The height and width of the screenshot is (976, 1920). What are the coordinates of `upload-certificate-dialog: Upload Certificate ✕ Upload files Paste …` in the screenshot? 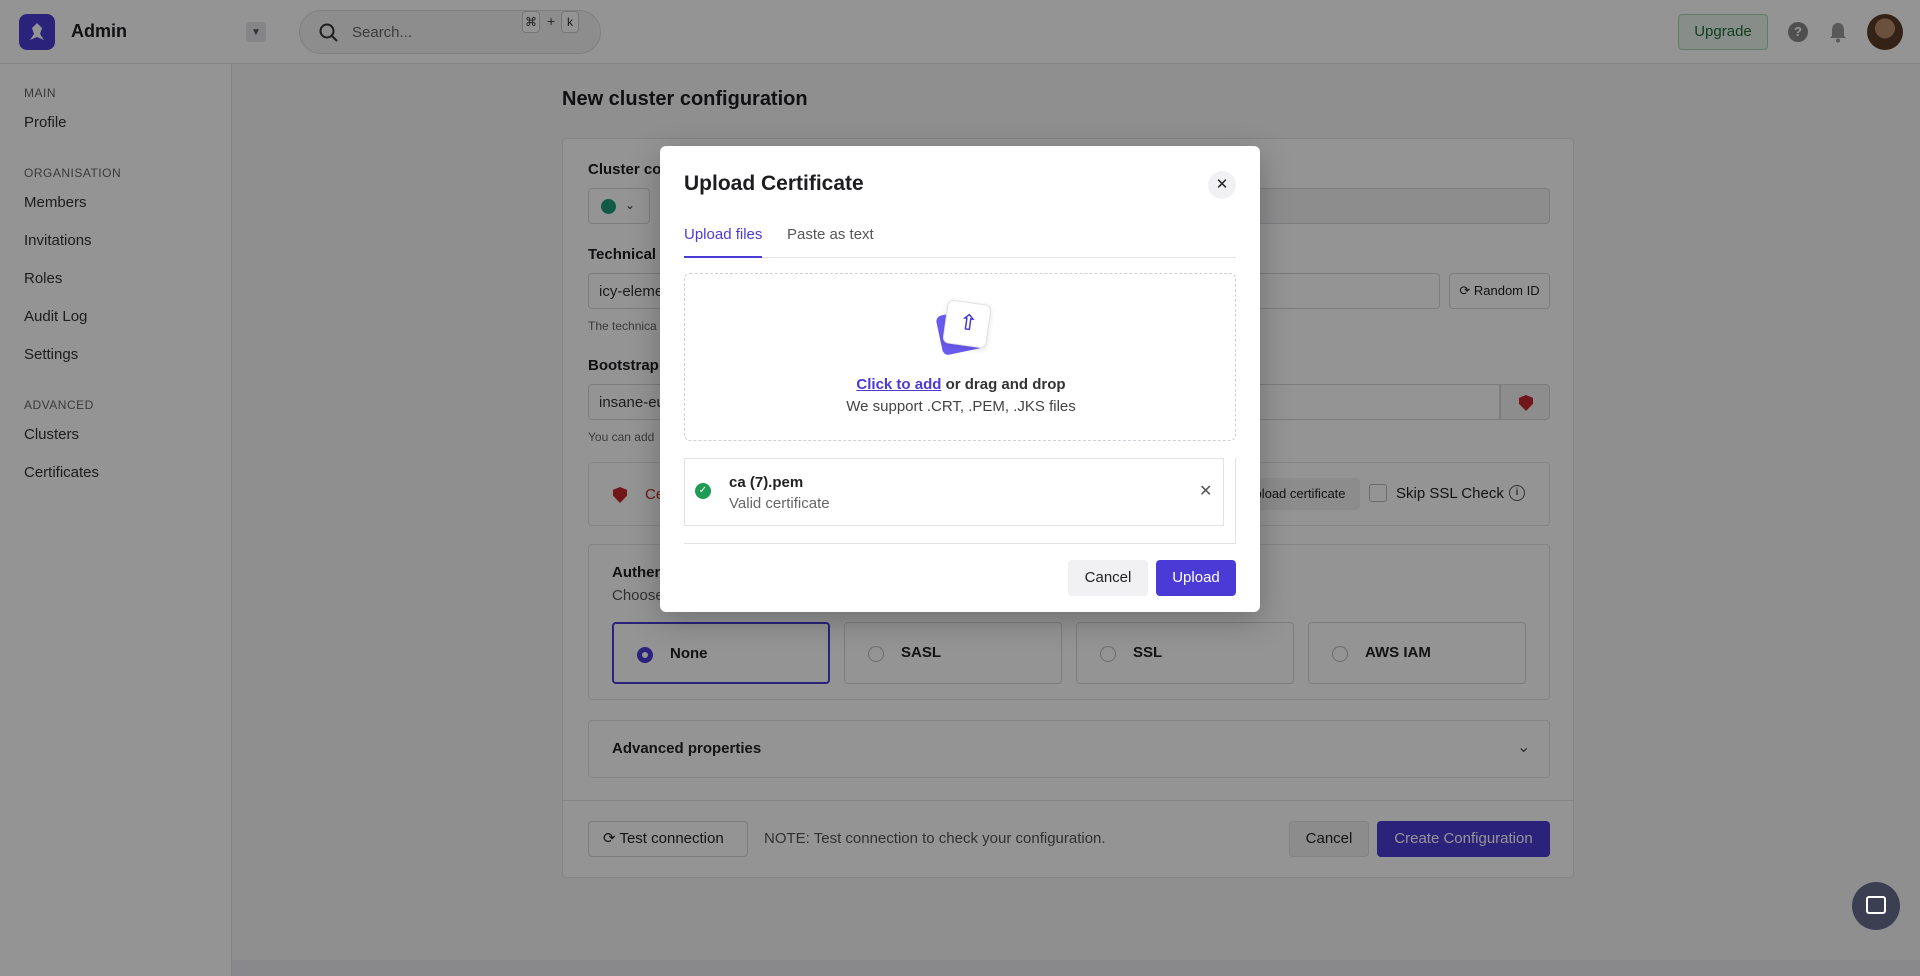 It's located at (960, 379).